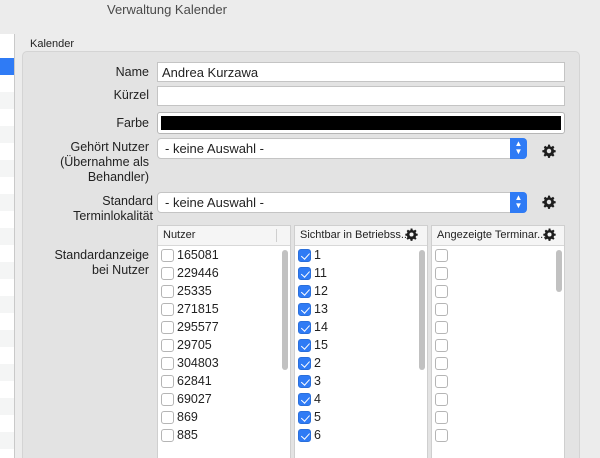 This screenshot has height=458, width=600. I want to click on table-row: 13, so click(361, 309).